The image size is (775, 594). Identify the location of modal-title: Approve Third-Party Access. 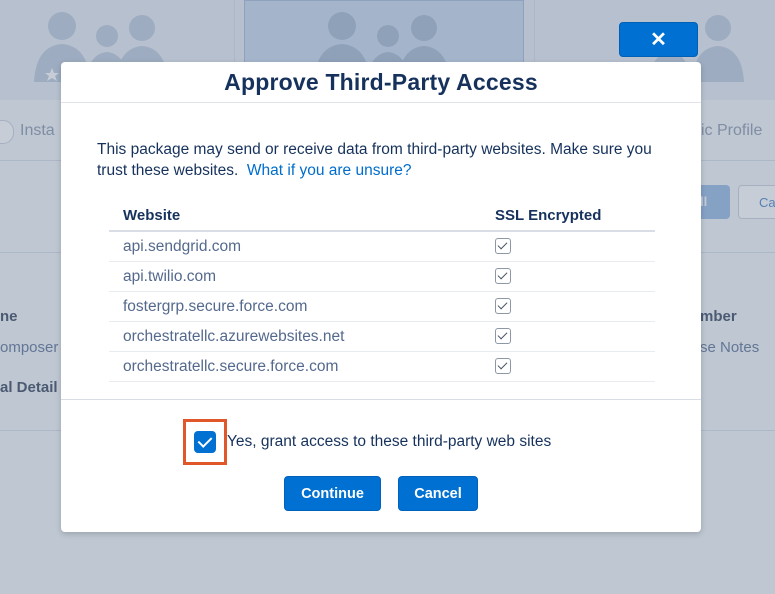
(381, 82).